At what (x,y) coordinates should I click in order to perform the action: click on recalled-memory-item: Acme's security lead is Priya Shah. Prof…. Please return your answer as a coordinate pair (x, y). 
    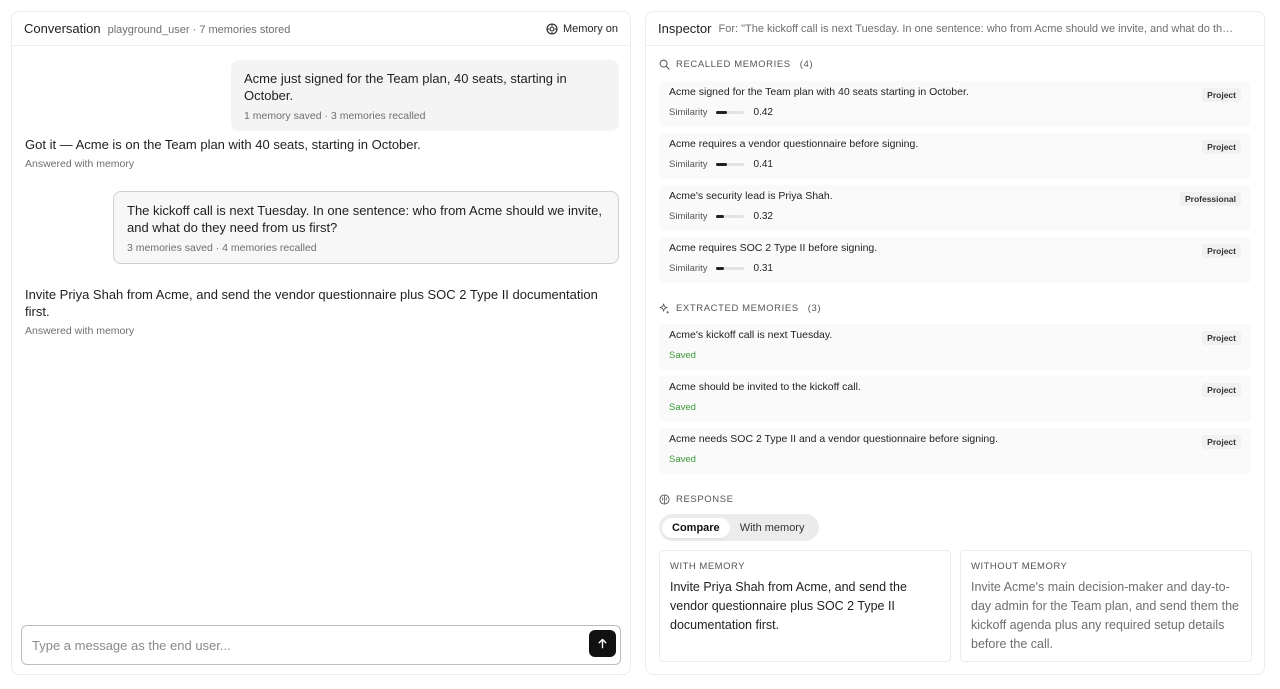
    Looking at the image, I should click on (955, 208).